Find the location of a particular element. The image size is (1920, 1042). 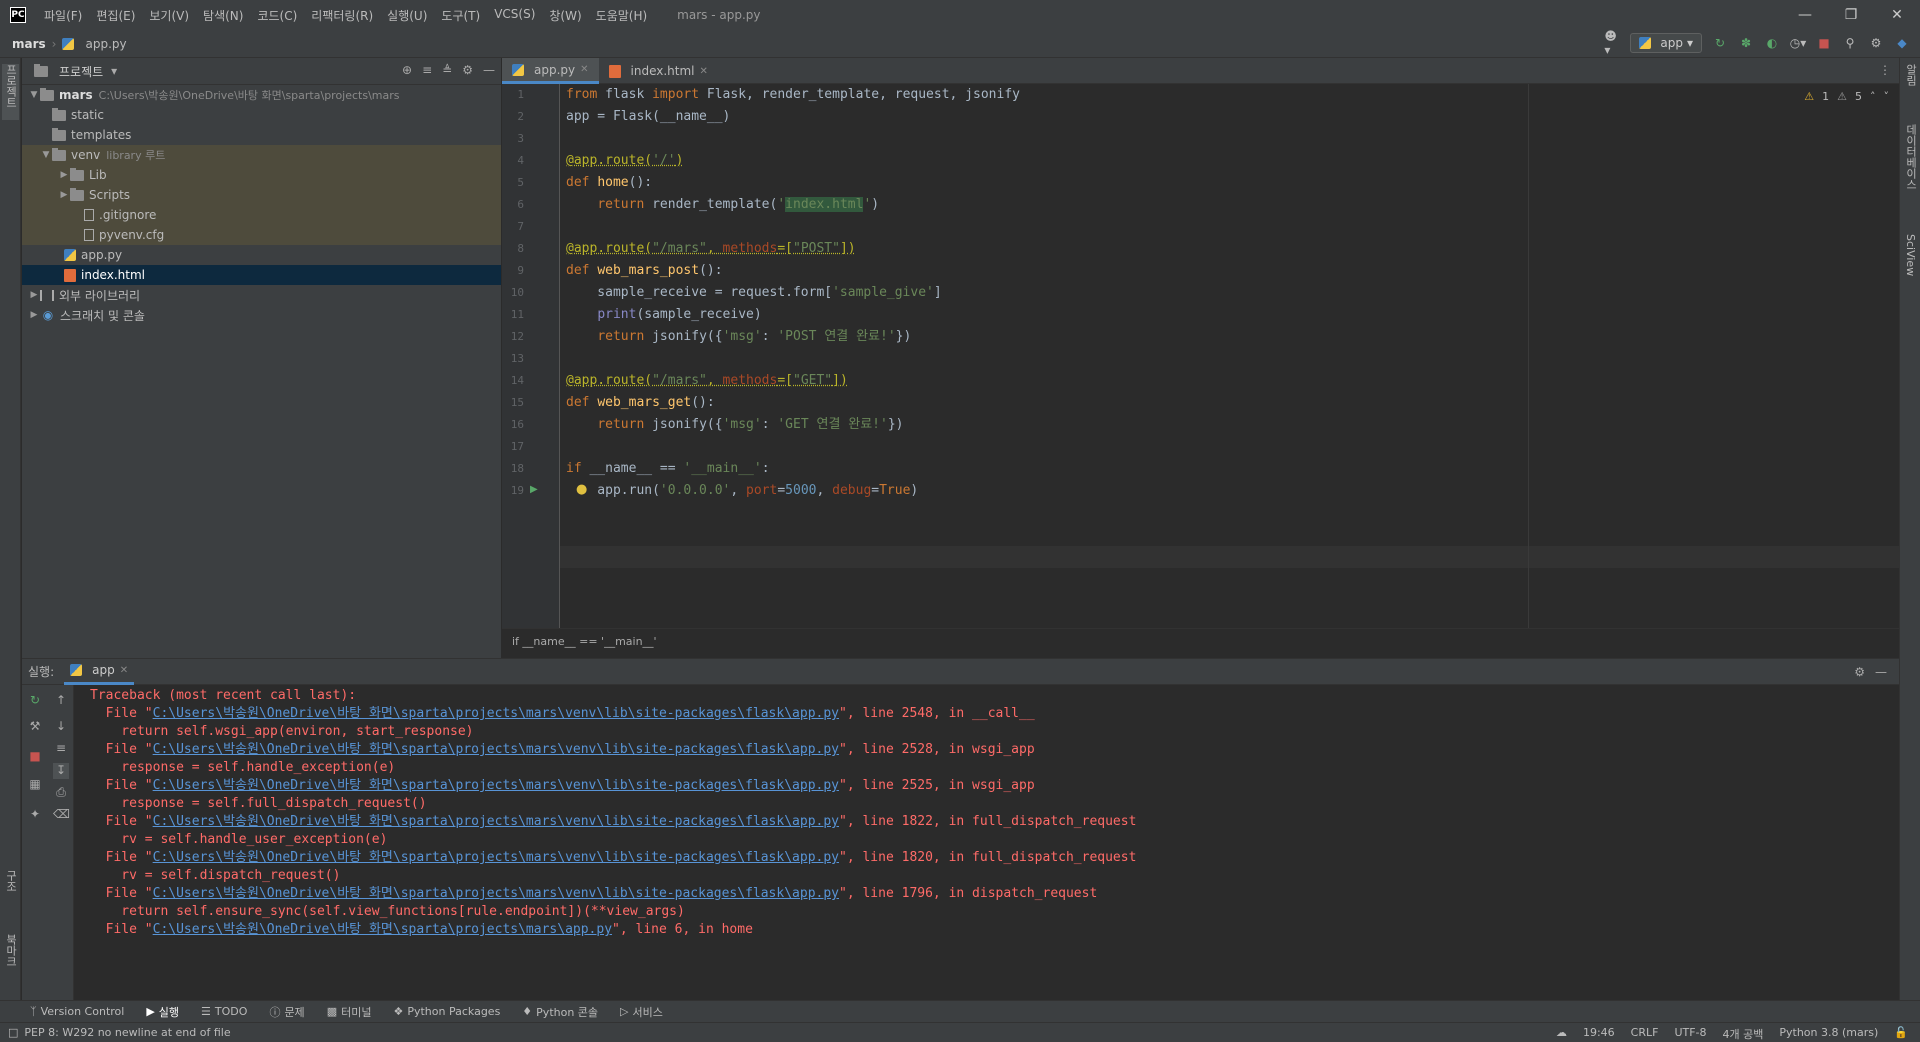

editor-breadcrumb: if __name__ == '__main__' is located at coordinates (1200, 643).